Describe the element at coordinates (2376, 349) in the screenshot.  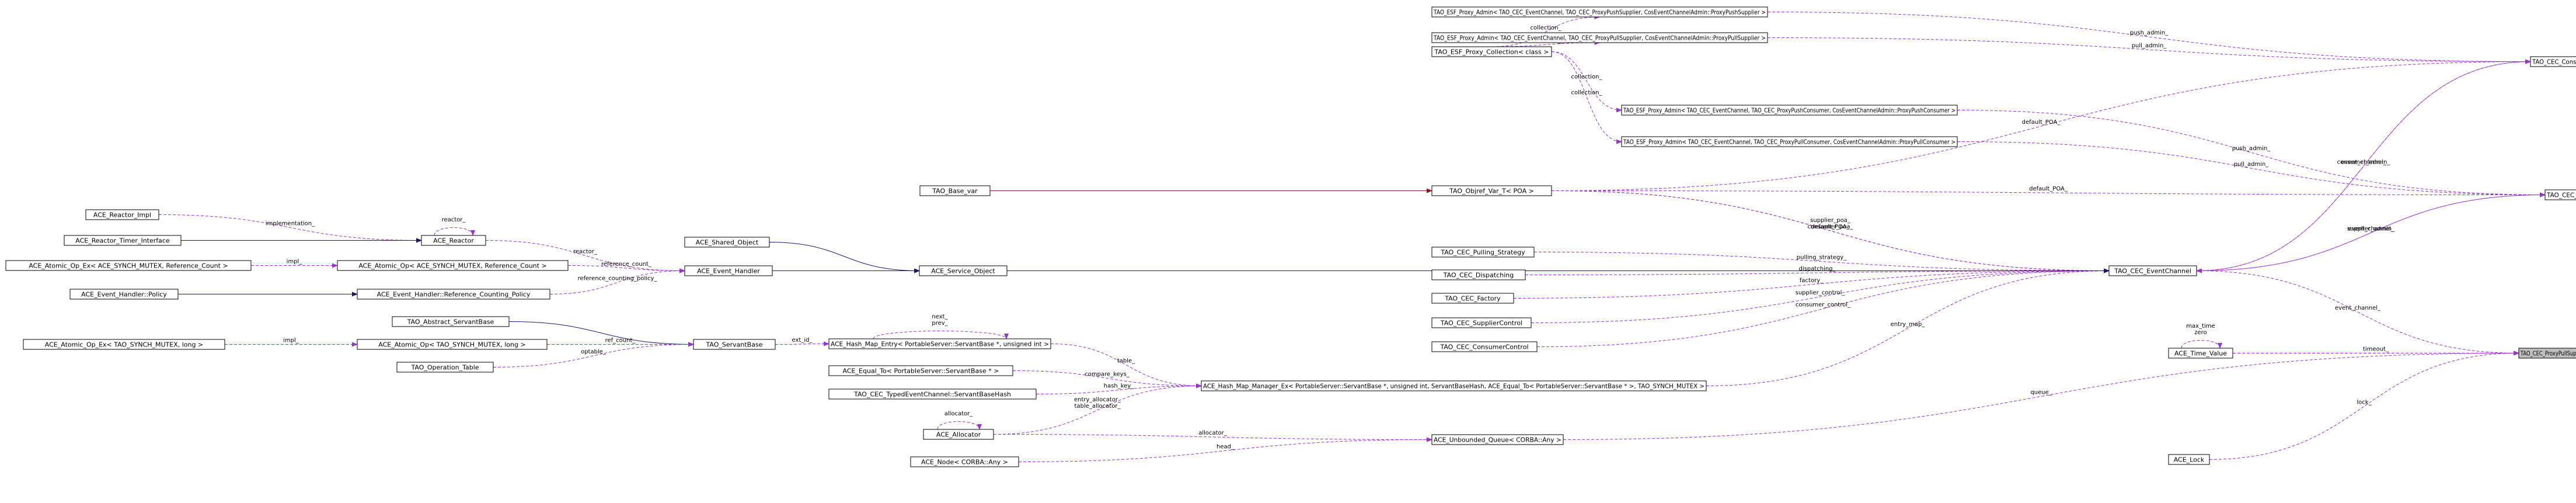
I see `edge-label: timeout_` at that location.